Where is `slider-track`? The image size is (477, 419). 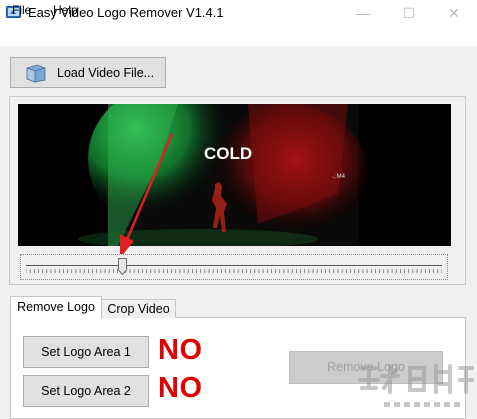
slider-track is located at coordinates (234, 265).